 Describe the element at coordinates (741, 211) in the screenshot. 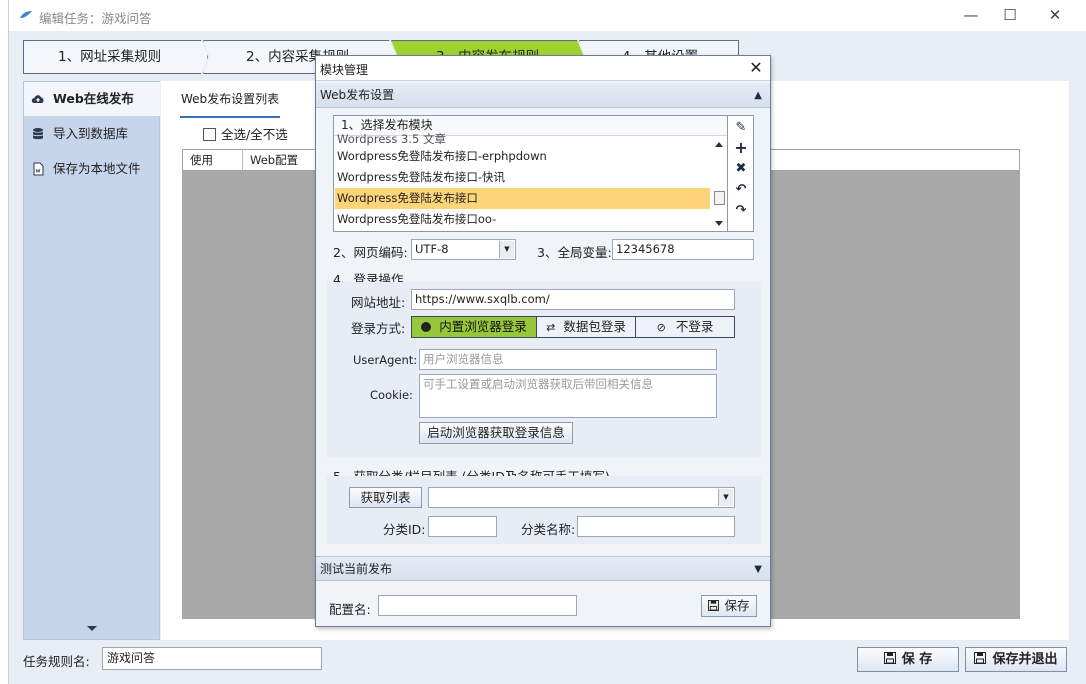

I see `redo-icon: ↷` at that location.